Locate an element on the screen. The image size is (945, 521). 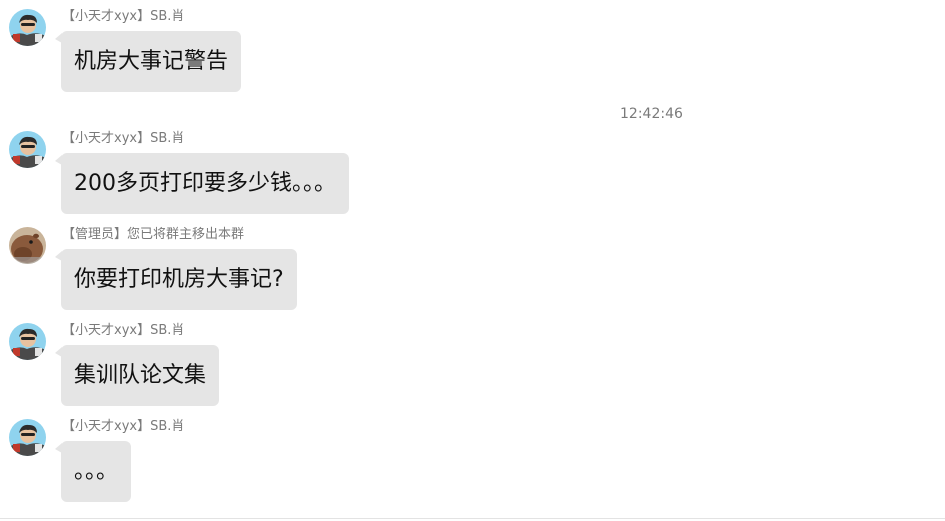
message-timestamp: 12:42:46 is located at coordinates (651, 114).